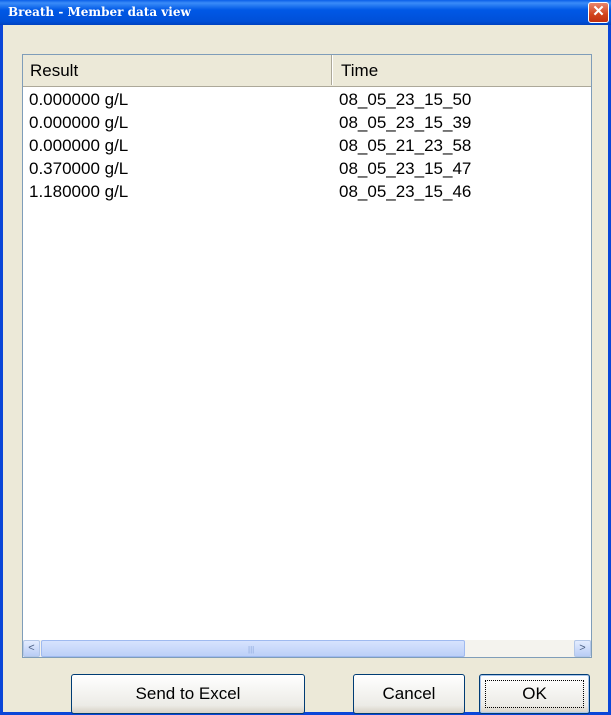 The height and width of the screenshot is (715, 611). Describe the element at coordinates (177, 70) in the screenshot. I see `column-header-result: Result` at that location.